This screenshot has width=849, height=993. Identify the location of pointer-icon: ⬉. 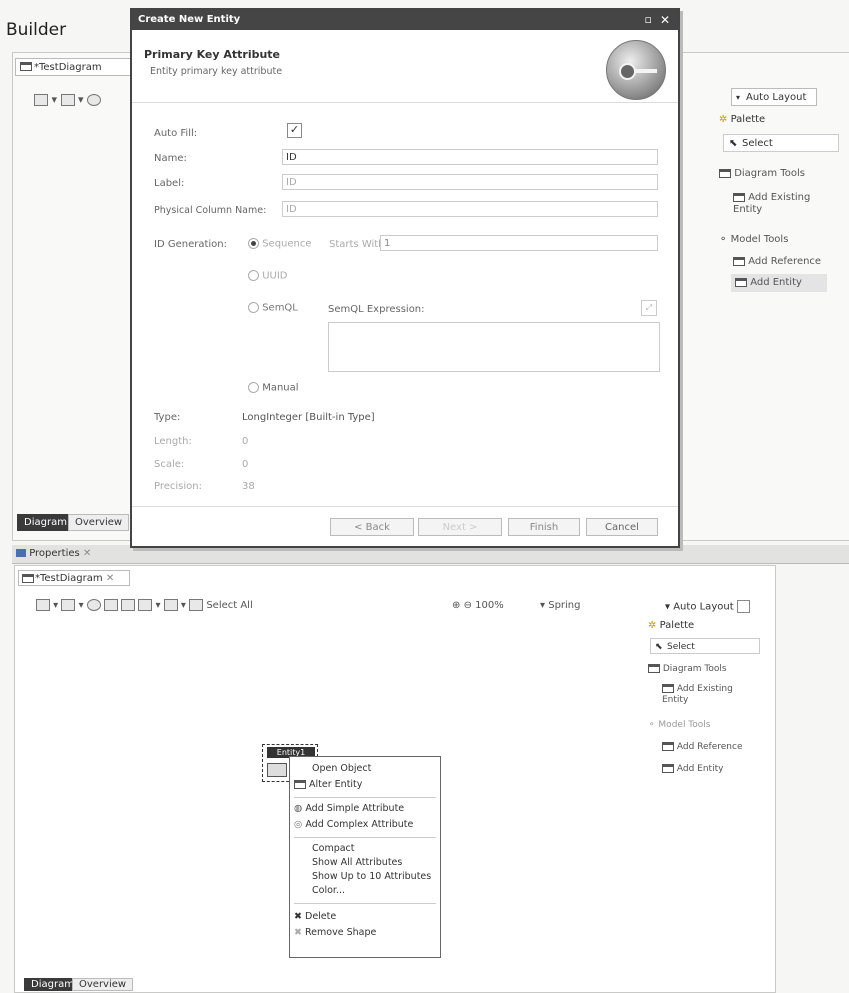
(733, 143).